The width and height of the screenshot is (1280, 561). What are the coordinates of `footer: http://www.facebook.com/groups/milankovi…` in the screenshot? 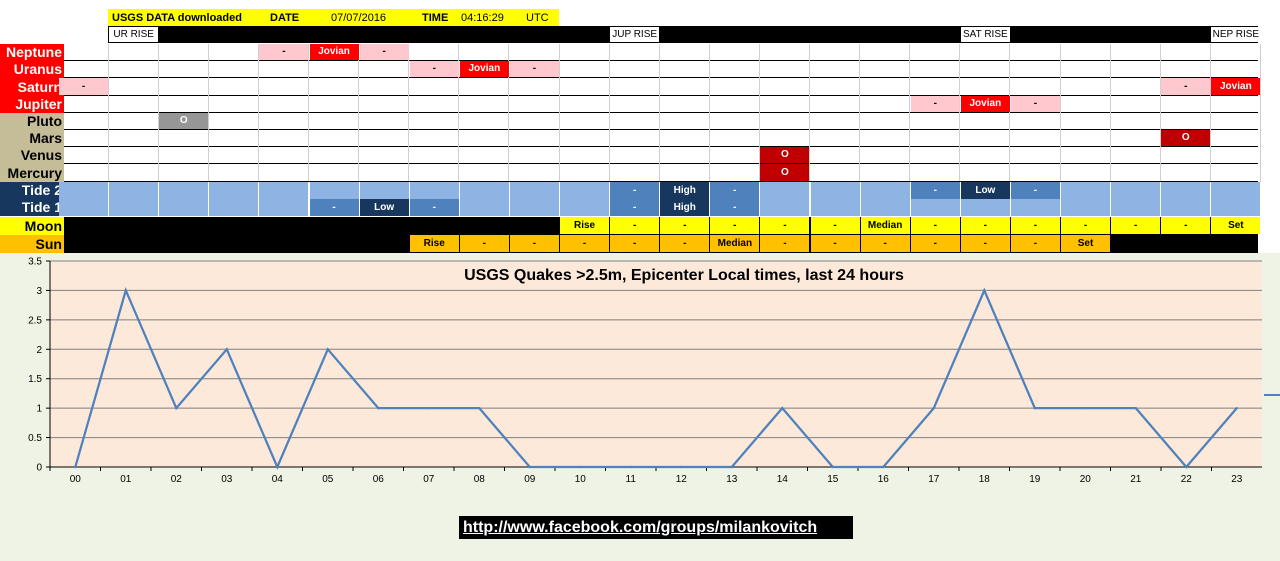 It's located at (640, 532).